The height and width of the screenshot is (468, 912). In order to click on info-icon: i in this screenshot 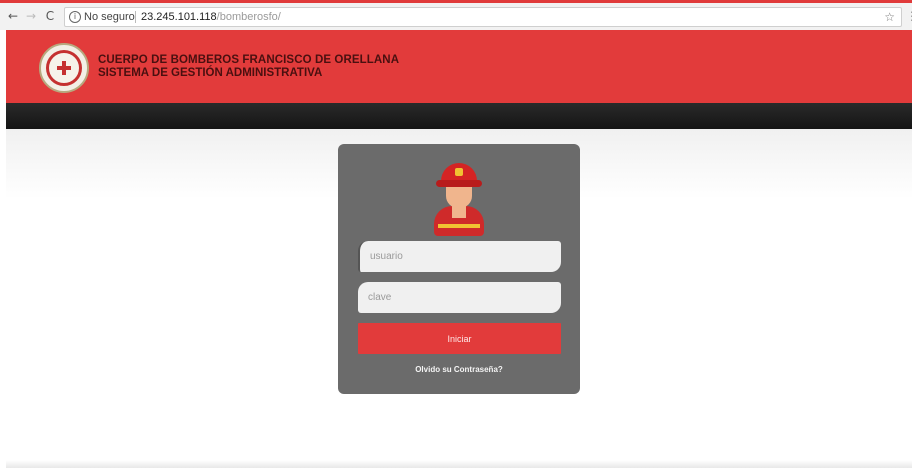, I will do `click(75, 17)`.